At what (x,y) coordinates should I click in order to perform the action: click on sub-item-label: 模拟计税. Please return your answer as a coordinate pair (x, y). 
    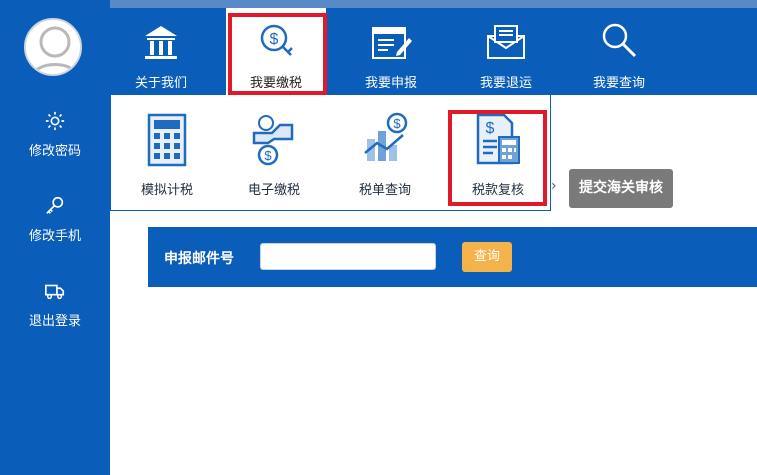
    Looking at the image, I should click on (166, 190).